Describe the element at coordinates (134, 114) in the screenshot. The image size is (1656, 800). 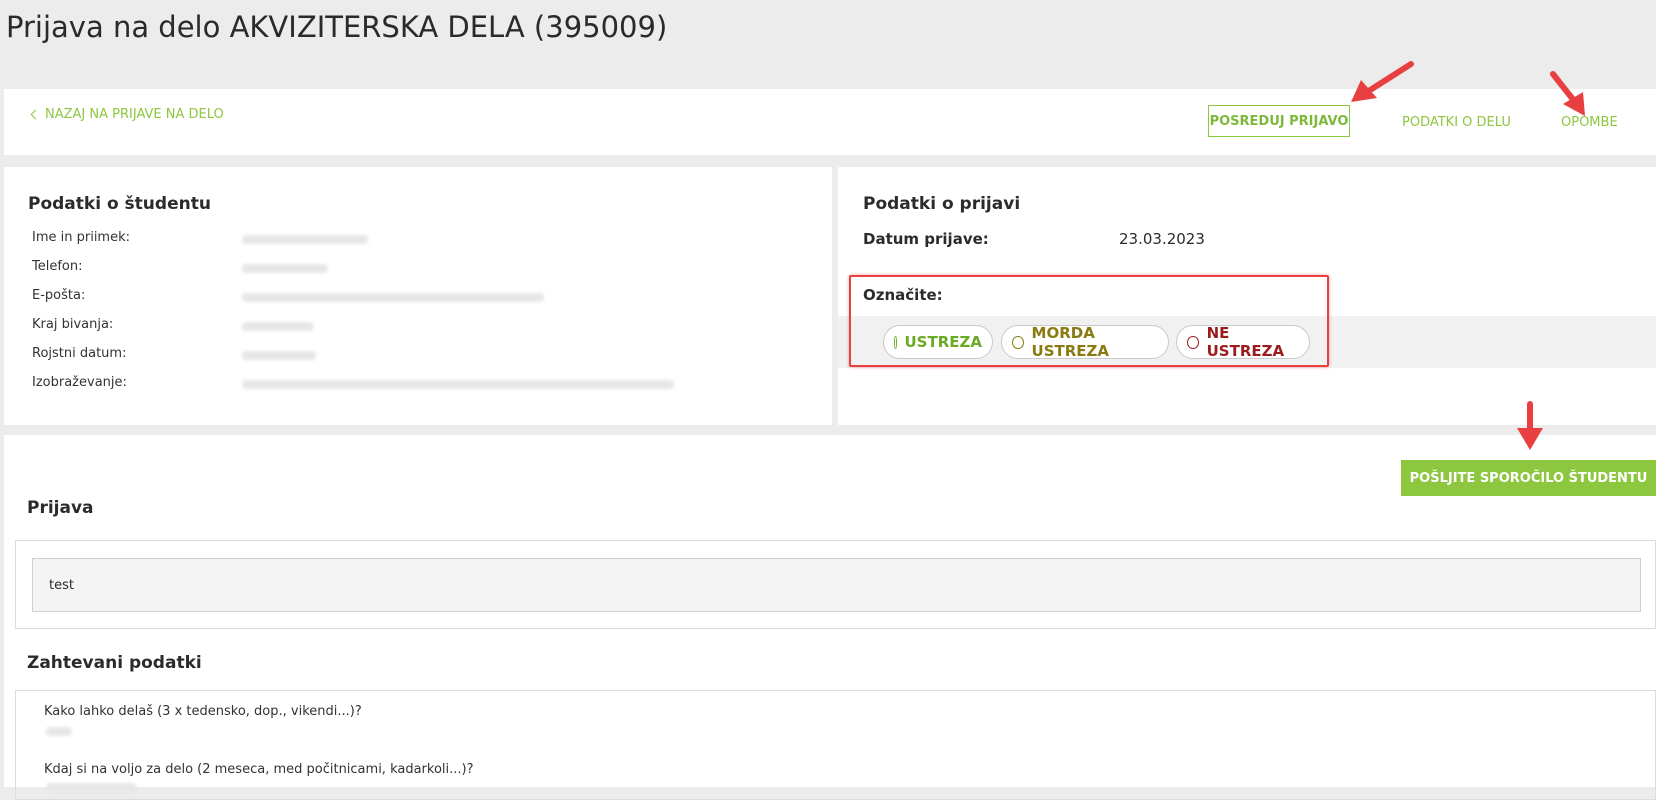
I see `back-link-label: NAZAJ NA PRIJAVE NA DELO` at that location.